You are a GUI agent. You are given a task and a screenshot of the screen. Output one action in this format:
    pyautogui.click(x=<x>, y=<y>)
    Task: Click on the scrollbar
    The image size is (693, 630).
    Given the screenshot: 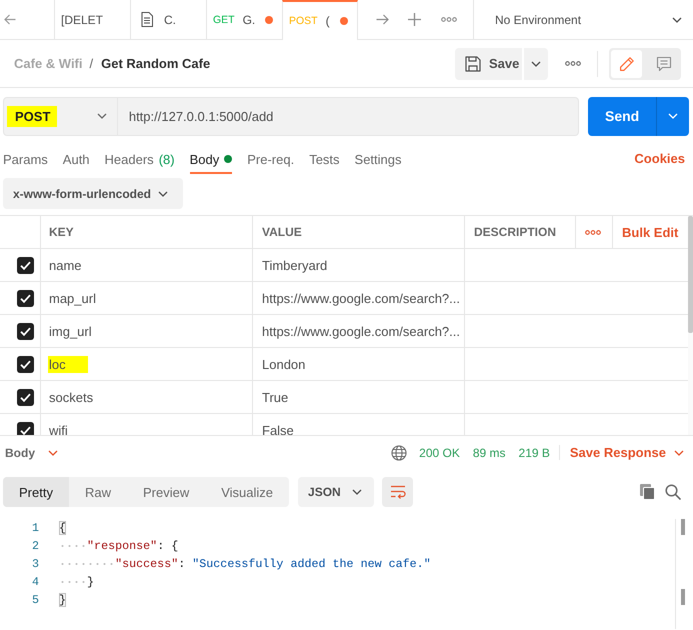 What is the action you would take?
    pyautogui.click(x=690, y=274)
    